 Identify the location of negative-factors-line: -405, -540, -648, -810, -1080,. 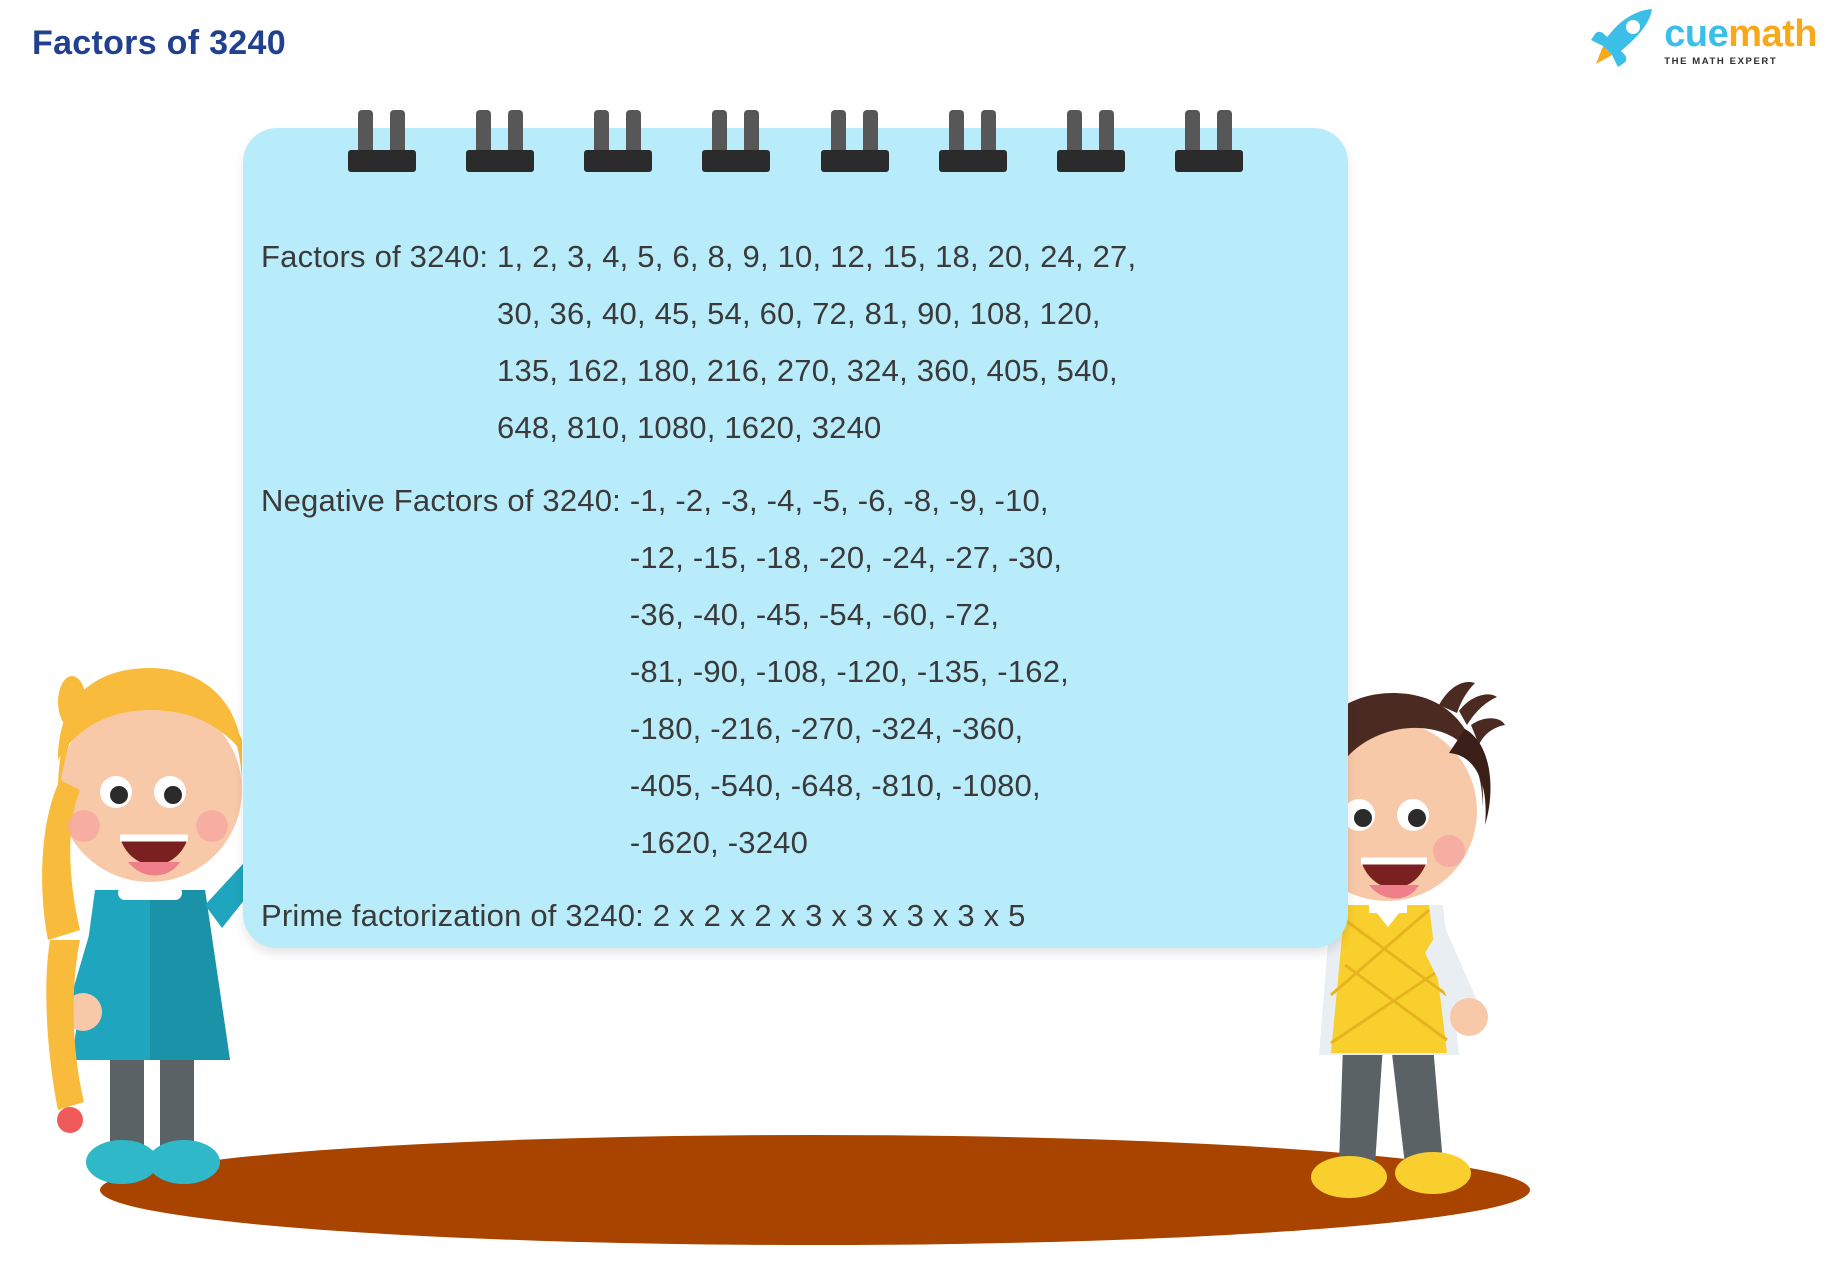
(835, 785).